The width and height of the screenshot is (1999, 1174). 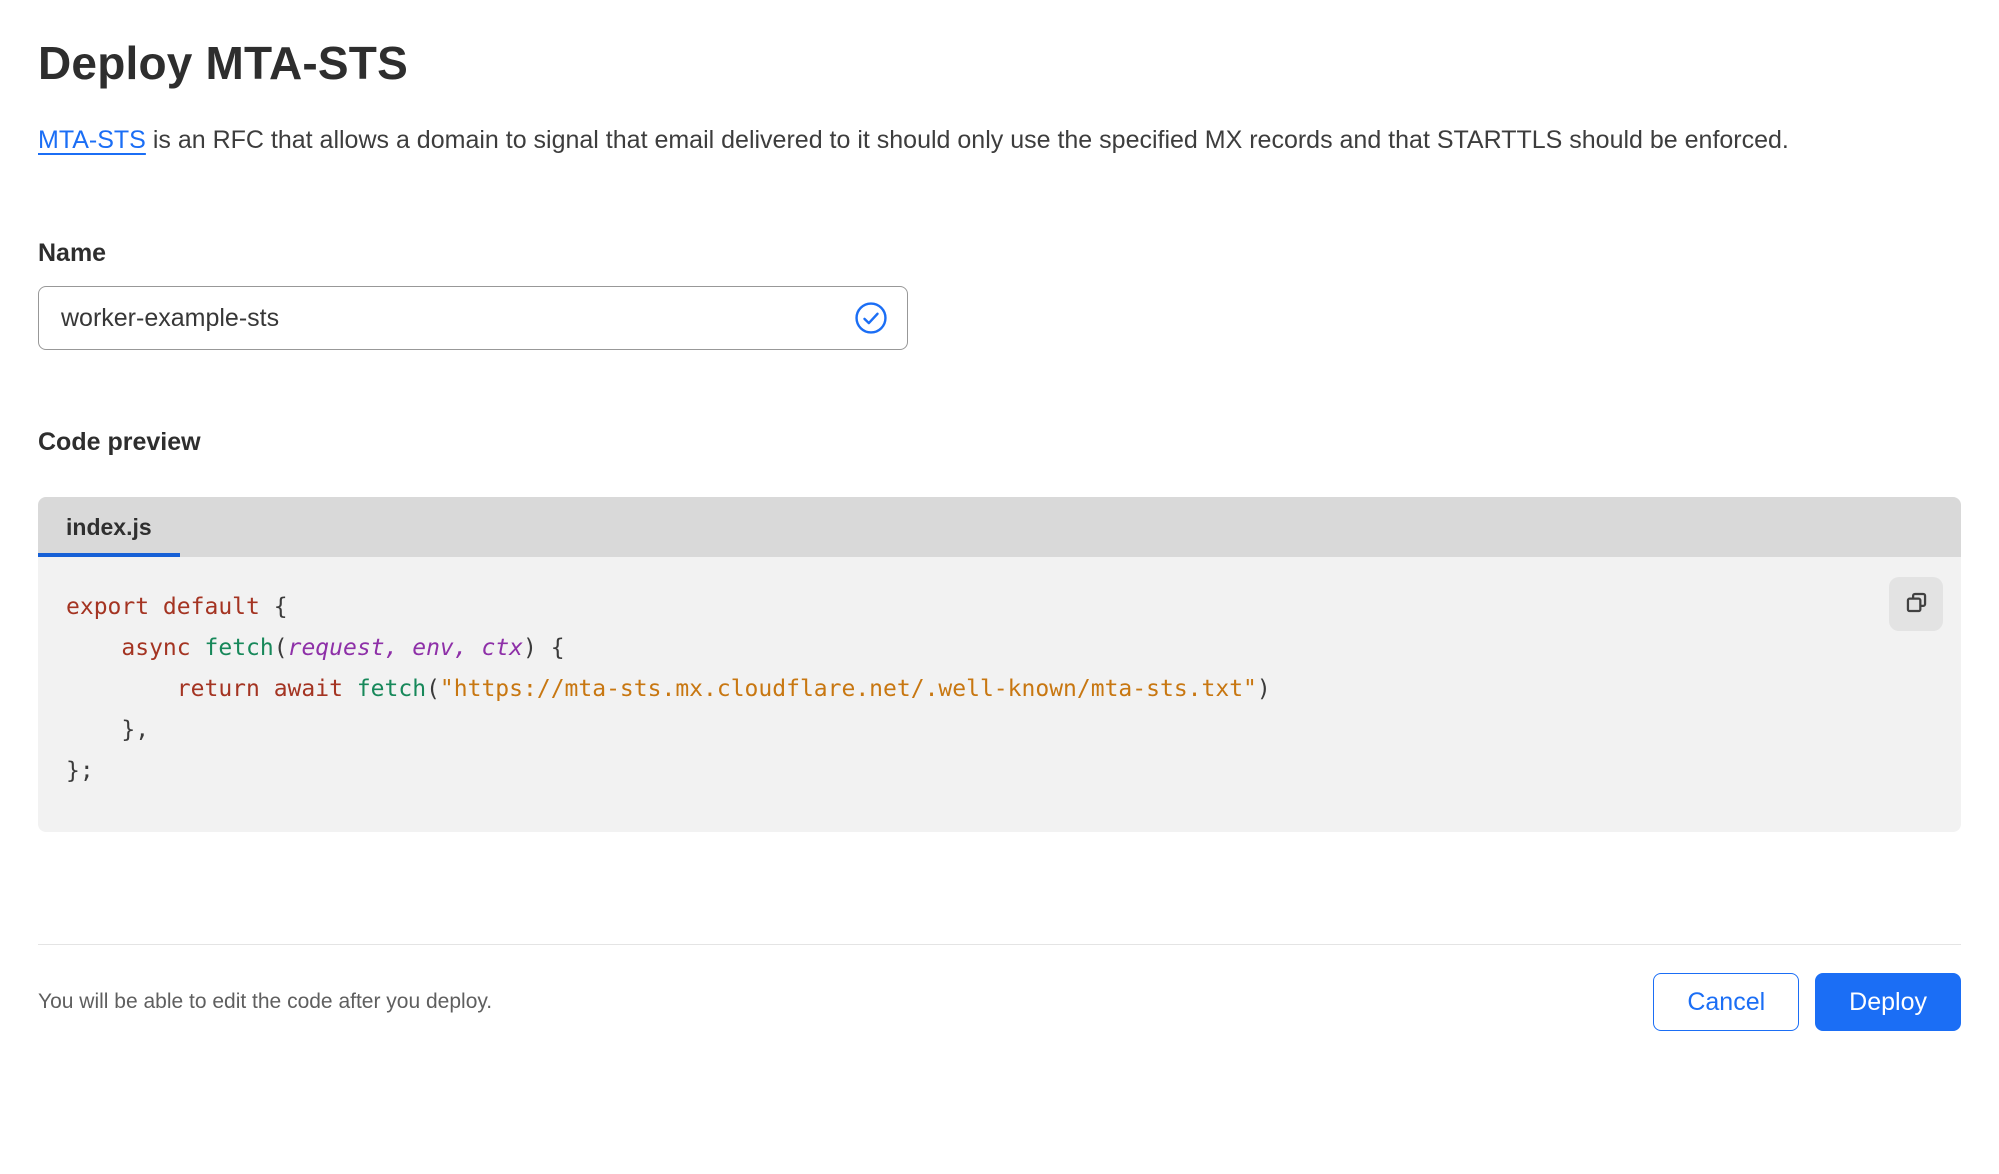 I want to click on check-circle-icon, so click(x=871, y=318).